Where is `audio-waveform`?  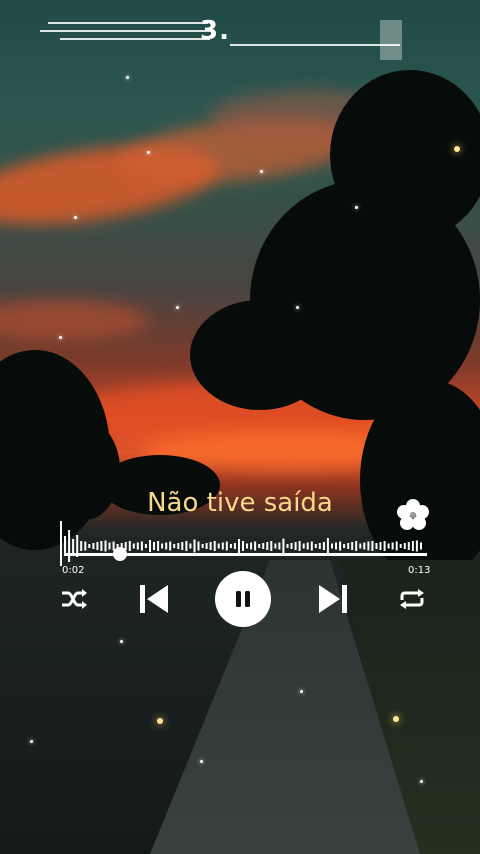
audio-waveform is located at coordinates (241, 543).